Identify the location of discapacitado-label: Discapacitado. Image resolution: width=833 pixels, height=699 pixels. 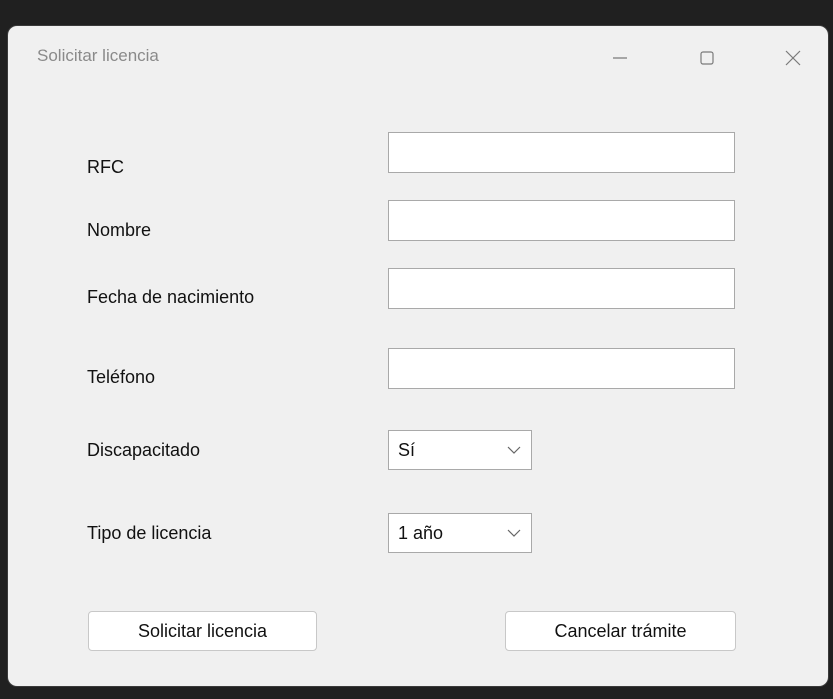
(144, 450).